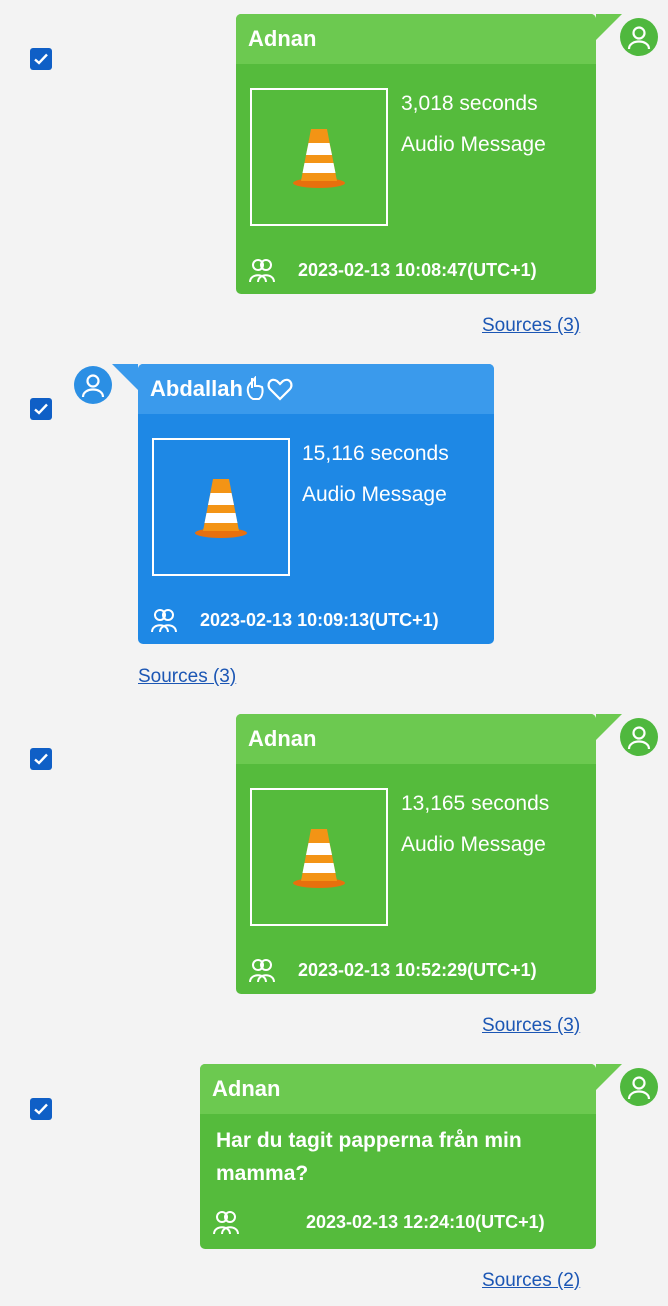  I want to click on heart-outline-icon, so click(280, 389).